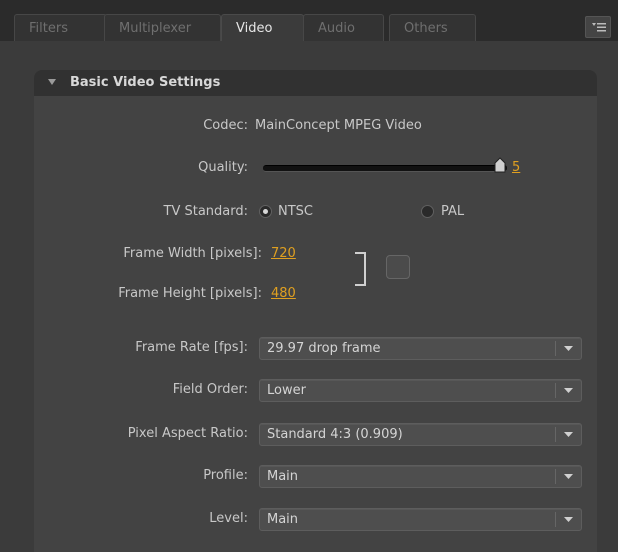 This screenshot has width=618, height=552. I want to click on quality-value: 5, so click(516, 167).